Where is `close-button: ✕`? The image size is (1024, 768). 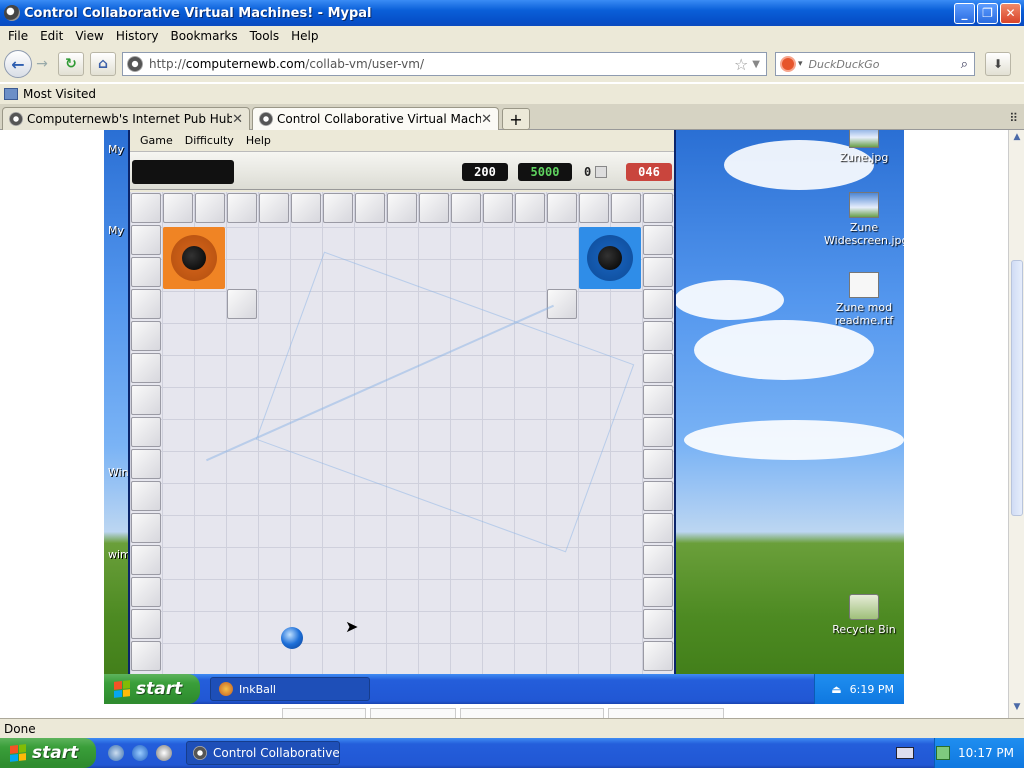
close-button: ✕ is located at coordinates (1010, 13).